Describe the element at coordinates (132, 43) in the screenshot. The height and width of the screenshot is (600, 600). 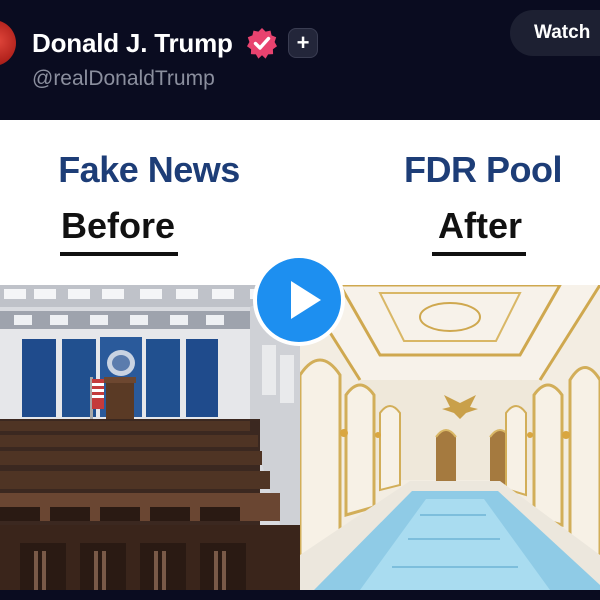
I see `display-name: Donald J. Trump` at that location.